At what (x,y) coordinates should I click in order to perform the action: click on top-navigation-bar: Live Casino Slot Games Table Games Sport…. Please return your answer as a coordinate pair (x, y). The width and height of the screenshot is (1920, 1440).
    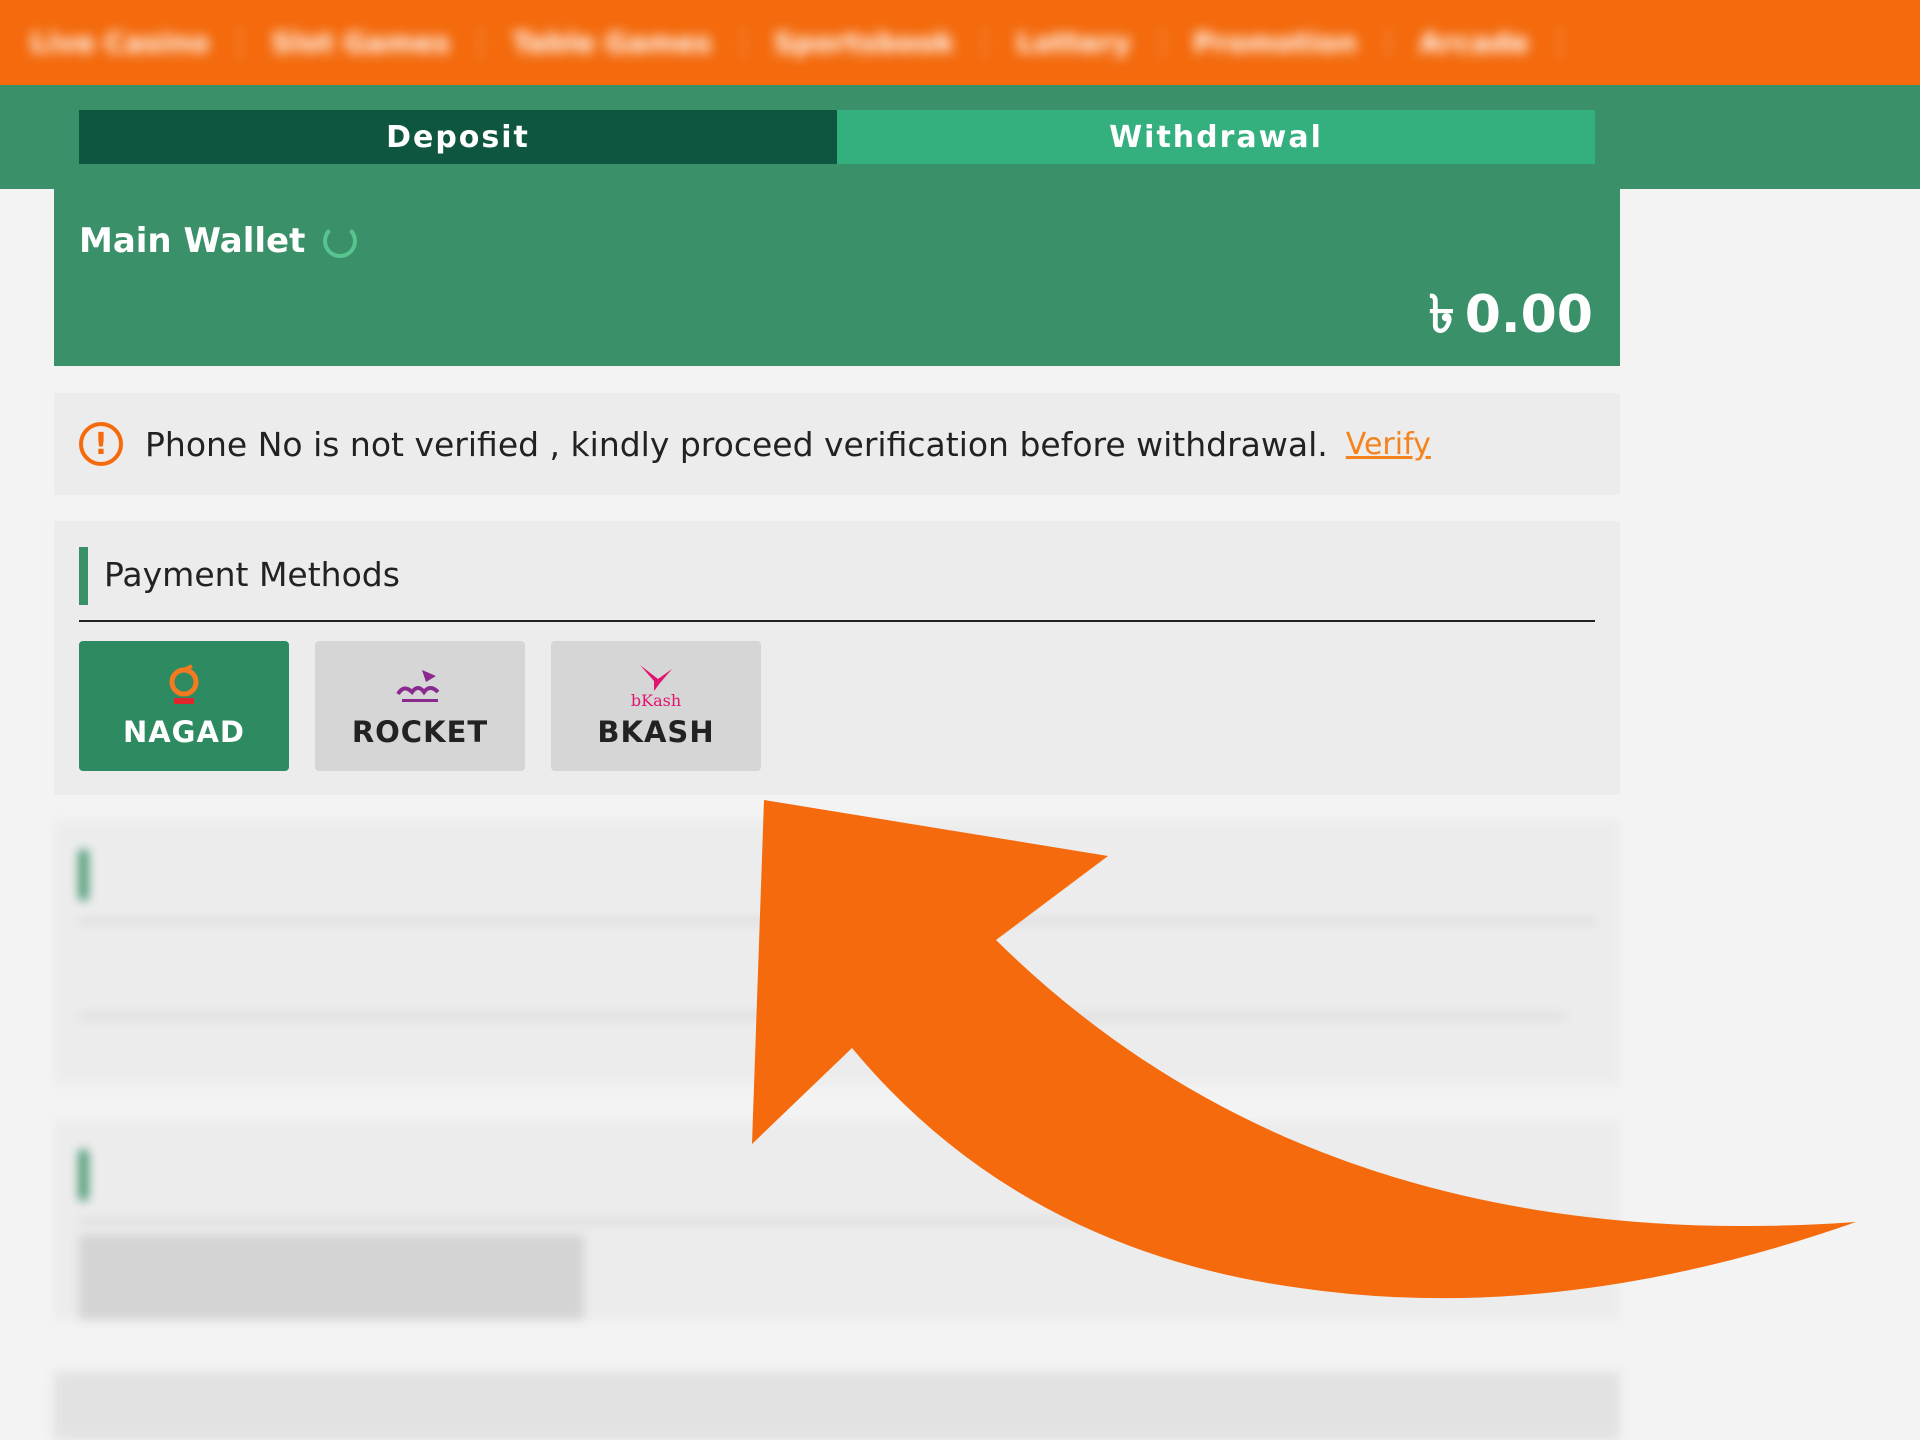
    Looking at the image, I should click on (960, 42).